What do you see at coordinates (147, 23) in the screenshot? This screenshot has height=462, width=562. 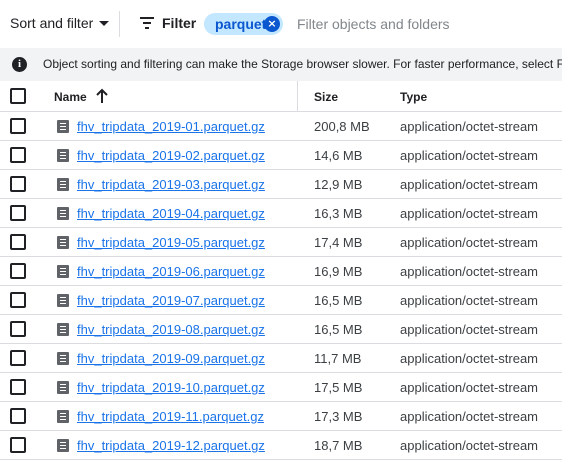 I see `filter-icon` at bounding box center [147, 23].